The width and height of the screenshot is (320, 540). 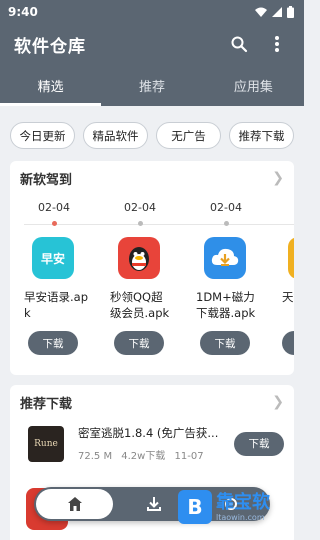 What do you see at coordinates (188, 135) in the screenshot?
I see `chip-no-ads: 无广告` at bounding box center [188, 135].